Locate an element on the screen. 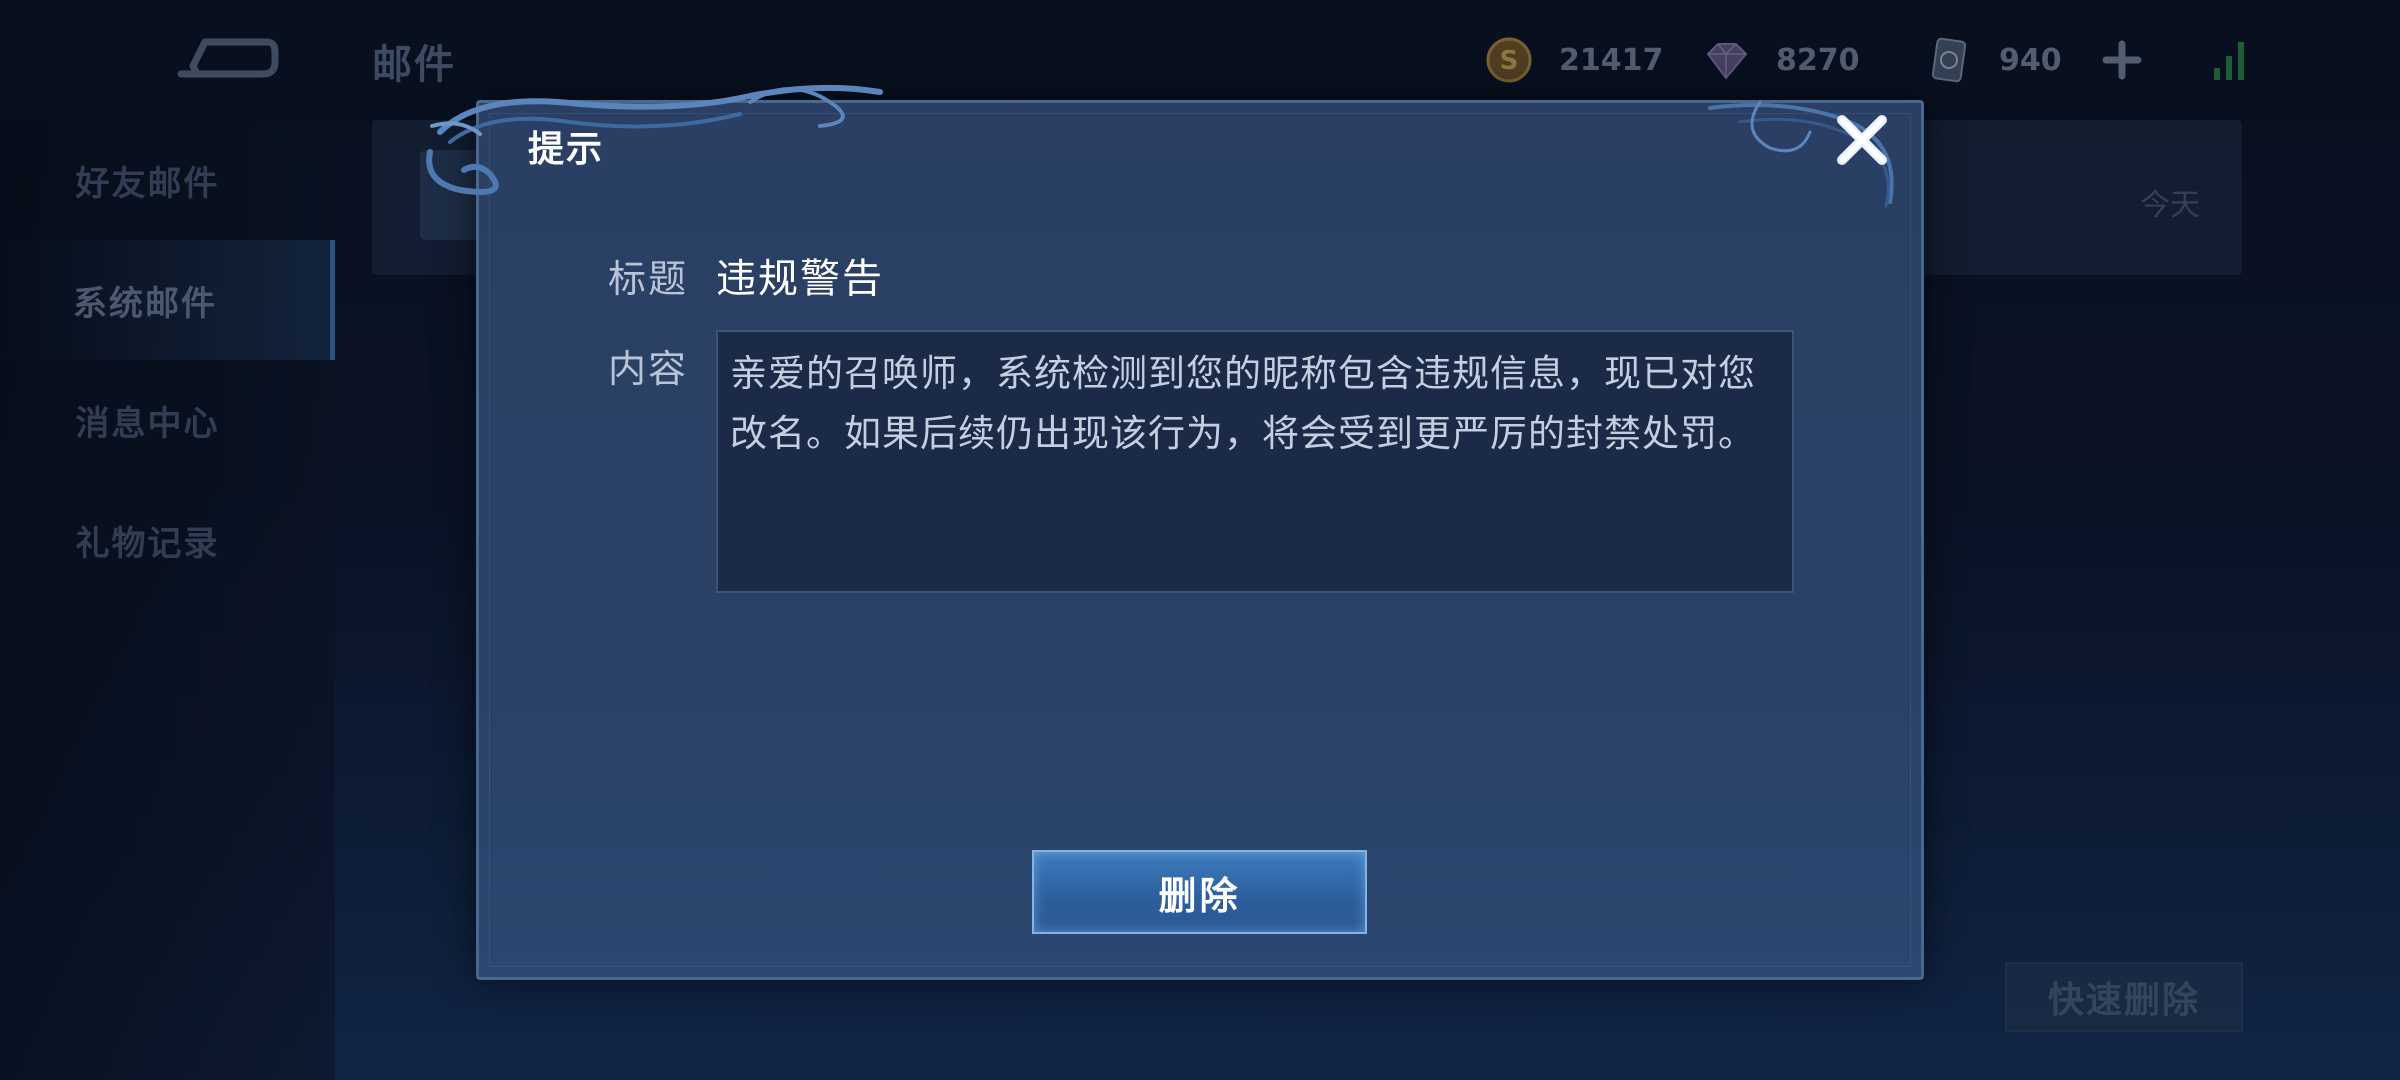 Image resolution: width=2400 pixels, height=1080 pixels. content-line: 亲爱的召唤师，系统检测到您的昵称包含违规信息，现已对您 is located at coordinates (1243, 373).